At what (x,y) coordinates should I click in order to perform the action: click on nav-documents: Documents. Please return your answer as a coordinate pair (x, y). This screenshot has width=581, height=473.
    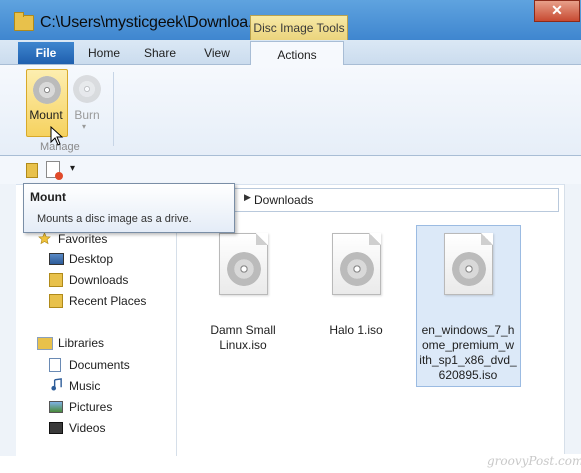
    Looking at the image, I should click on (99, 365).